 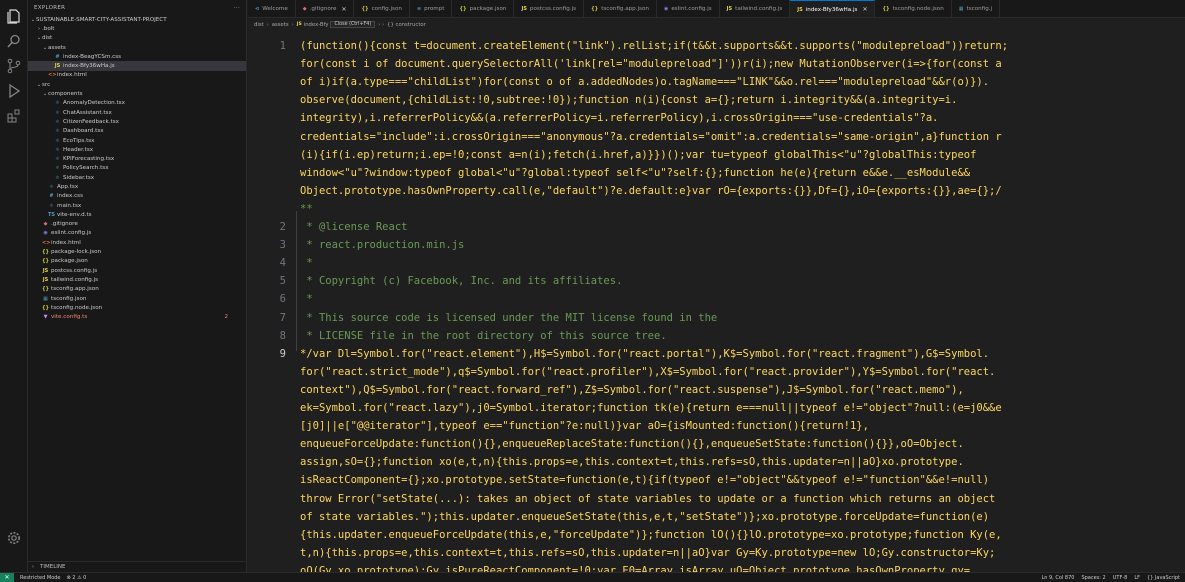 I want to click on editor-tab: ◉ eslint.config.js, so click(x=688, y=8).